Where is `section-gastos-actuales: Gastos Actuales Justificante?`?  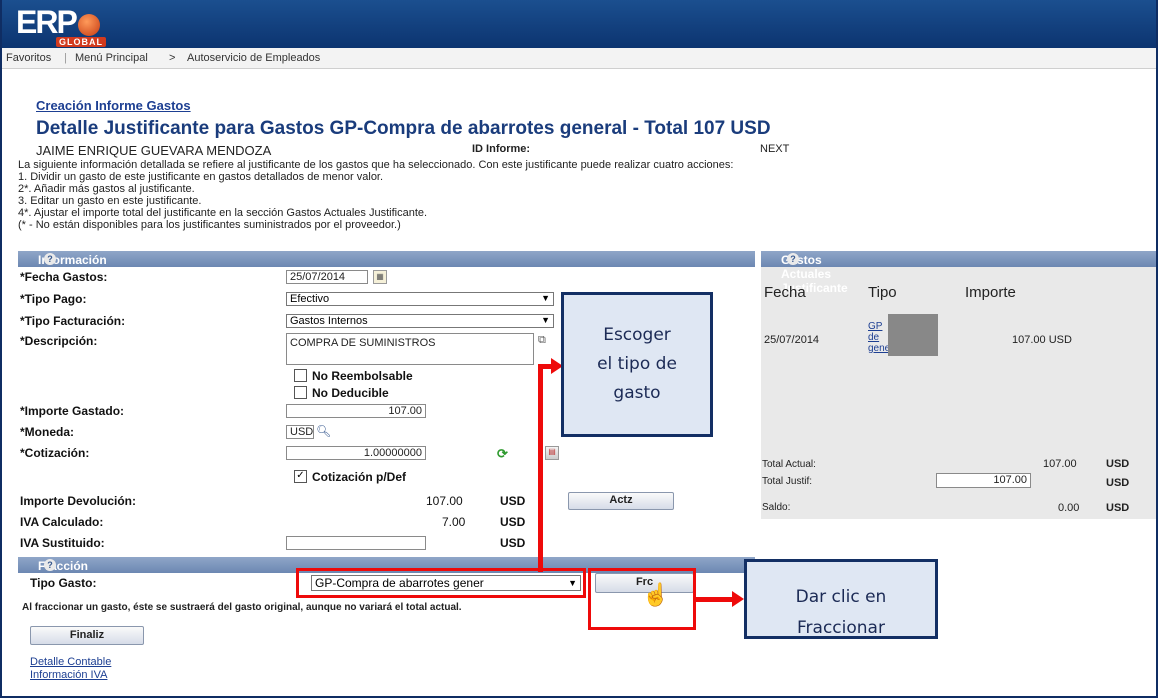
section-gastos-actuales: Gastos Actuales Justificante? is located at coordinates (958, 273).